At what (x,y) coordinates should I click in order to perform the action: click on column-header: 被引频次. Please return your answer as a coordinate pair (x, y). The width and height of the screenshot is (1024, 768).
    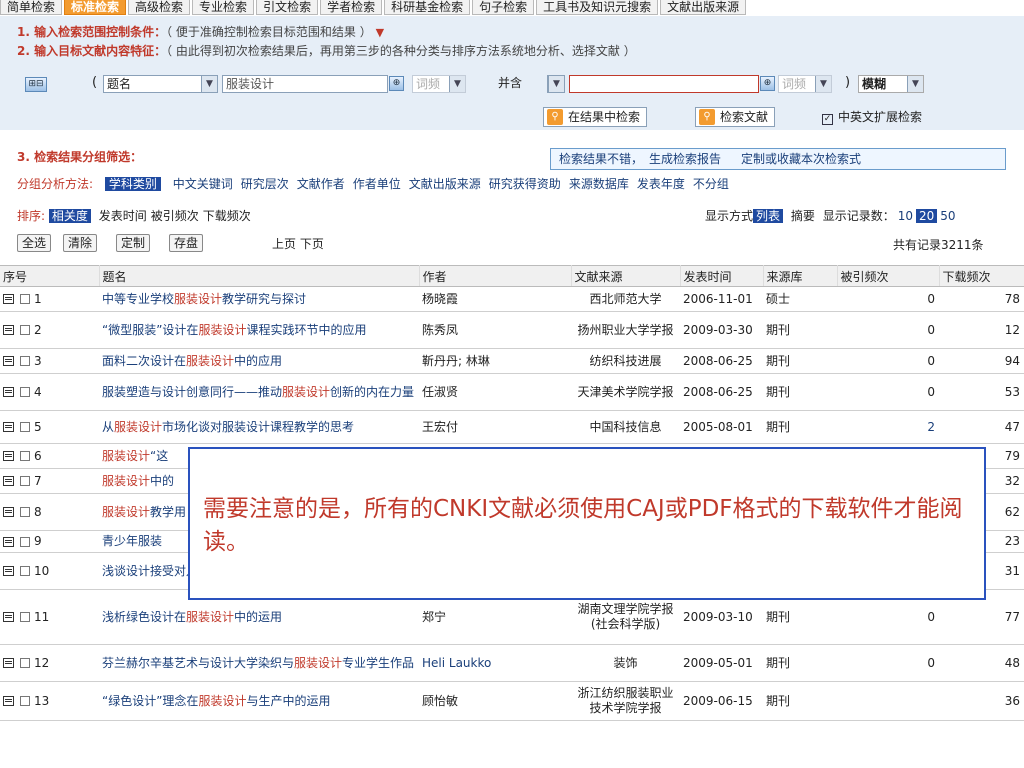
    Looking at the image, I should click on (888, 276).